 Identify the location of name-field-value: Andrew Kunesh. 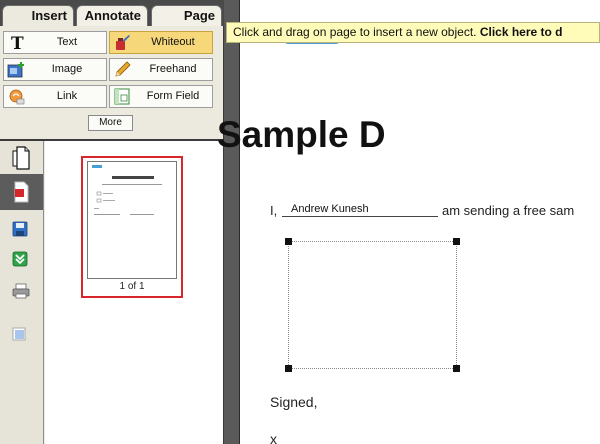
(330, 209).